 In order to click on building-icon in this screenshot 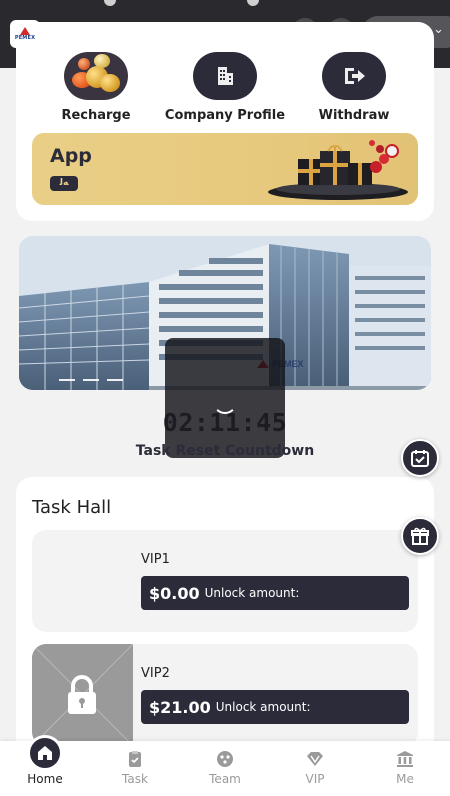, I will do `click(225, 76)`.